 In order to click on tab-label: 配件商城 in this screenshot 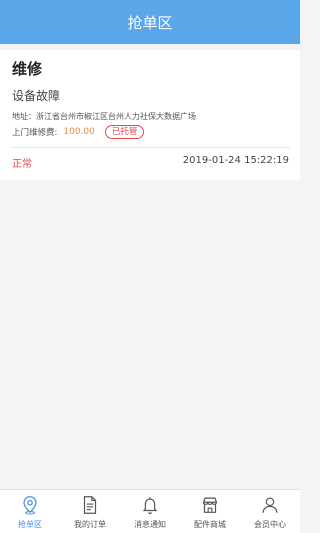, I will do `click(210, 524)`.